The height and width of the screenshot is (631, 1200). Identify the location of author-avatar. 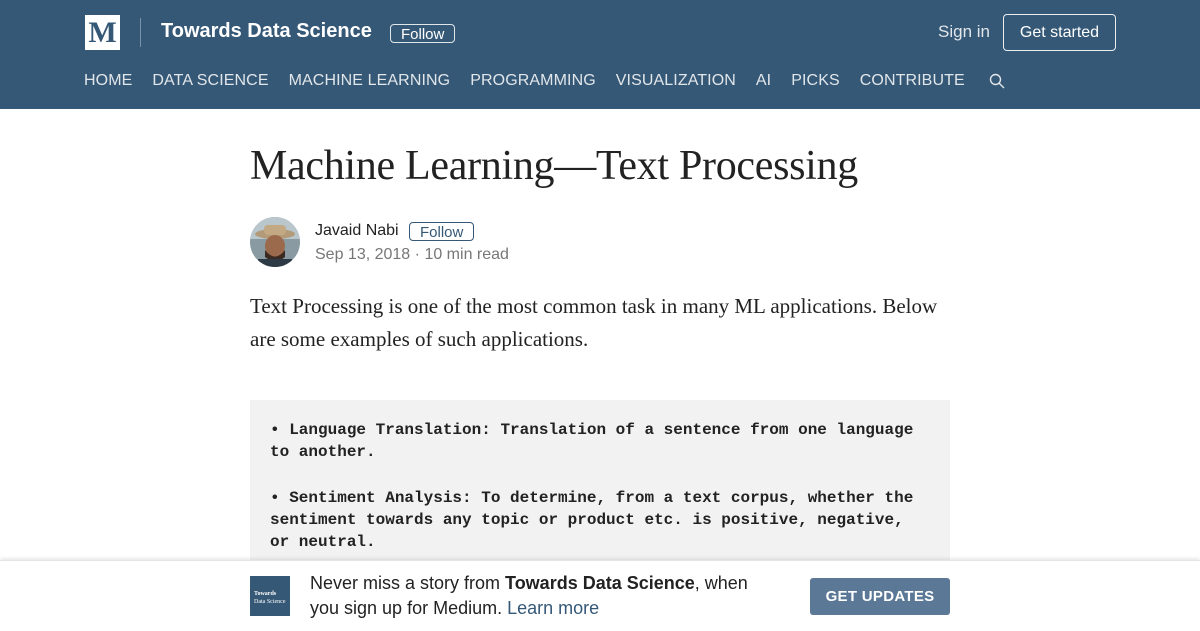
(275, 242).